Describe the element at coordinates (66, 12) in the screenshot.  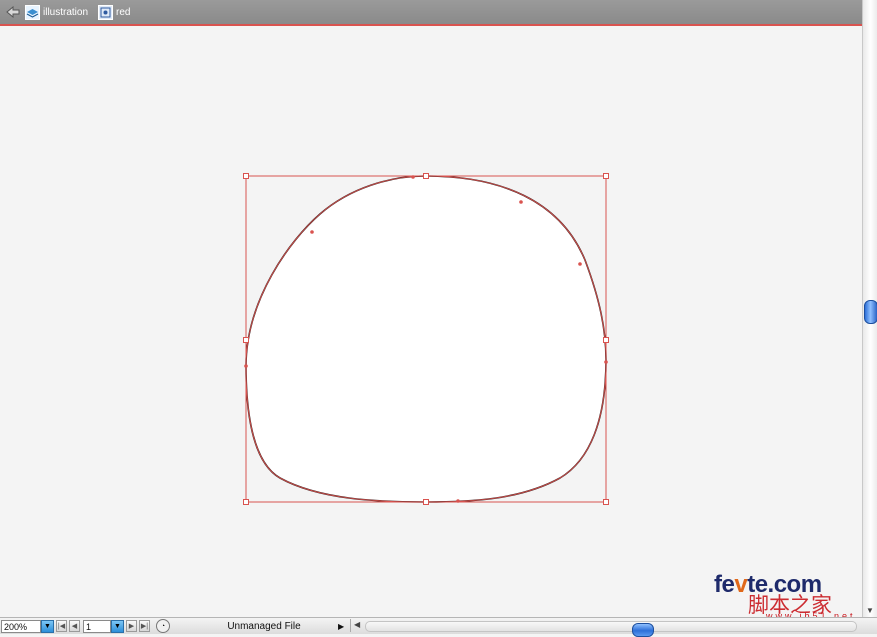
I see `breadcrumb-label: illustration` at that location.